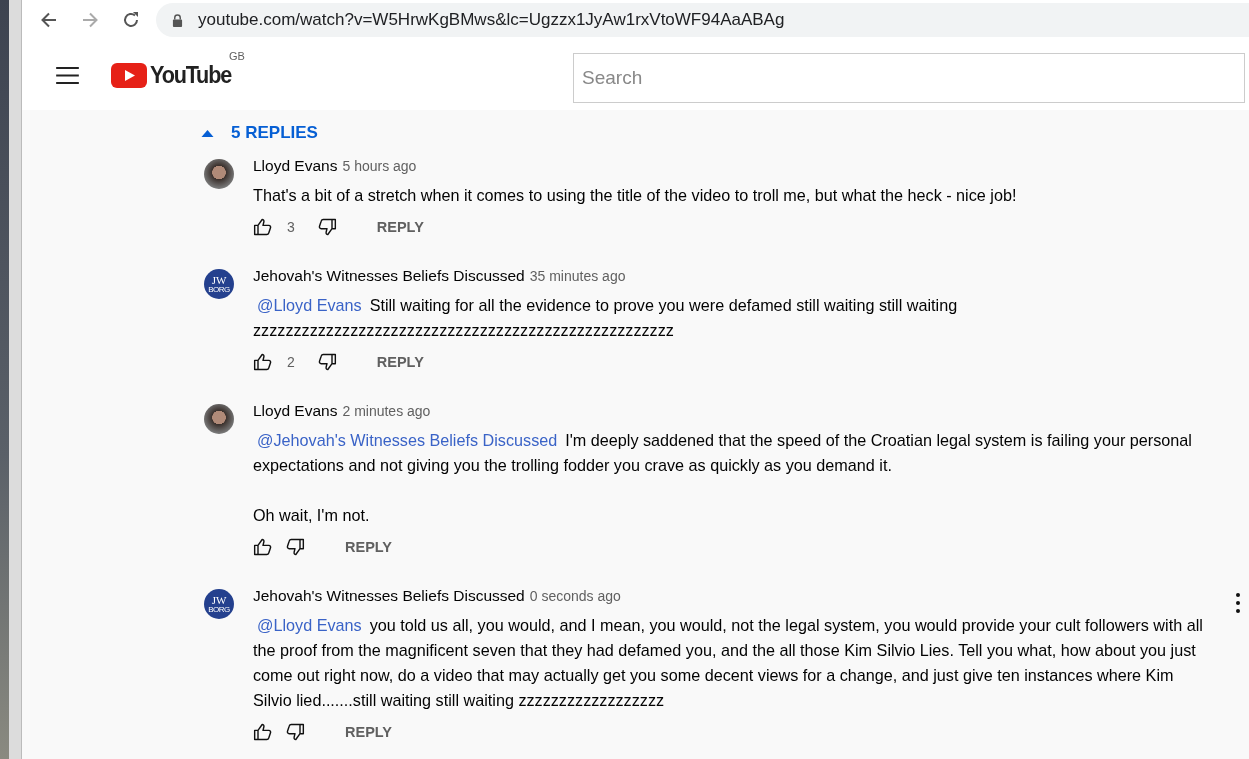 The height and width of the screenshot is (759, 1249). Describe the element at coordinates (291, 362) in the screenshot. I see `like-count: 2` at that location.